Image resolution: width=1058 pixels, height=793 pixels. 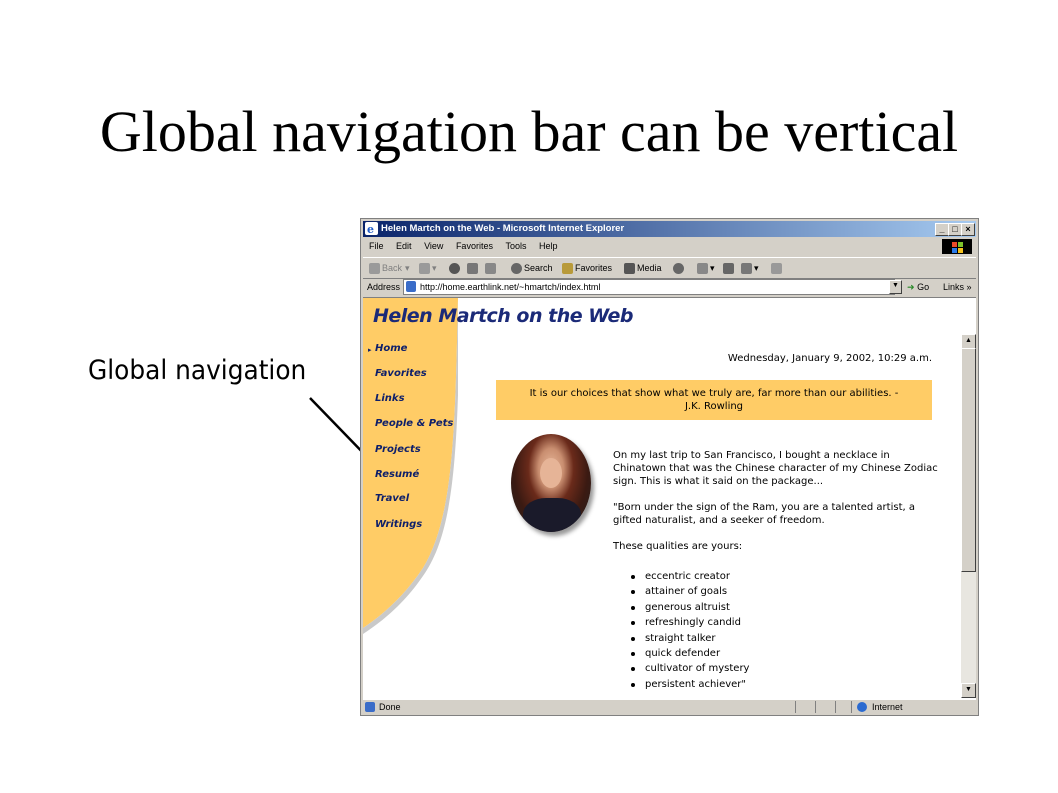 I want to click on vertical-scrollbar: ▲ ▼, so click(x=968, y=516).